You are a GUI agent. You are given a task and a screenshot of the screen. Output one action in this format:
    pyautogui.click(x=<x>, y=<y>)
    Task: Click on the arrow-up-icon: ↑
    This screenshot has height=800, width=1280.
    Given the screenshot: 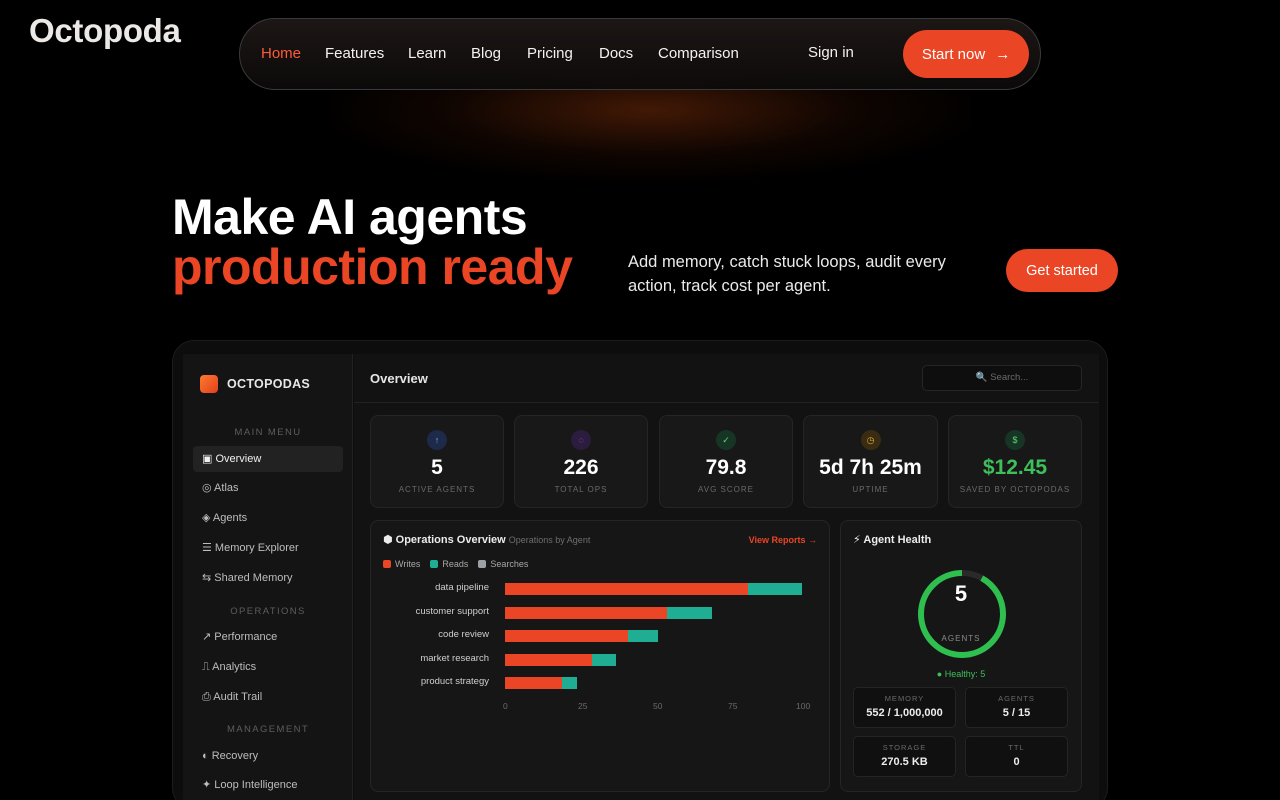 What is the action you would take?
    pyautogui.click(x=437, y=440)
    